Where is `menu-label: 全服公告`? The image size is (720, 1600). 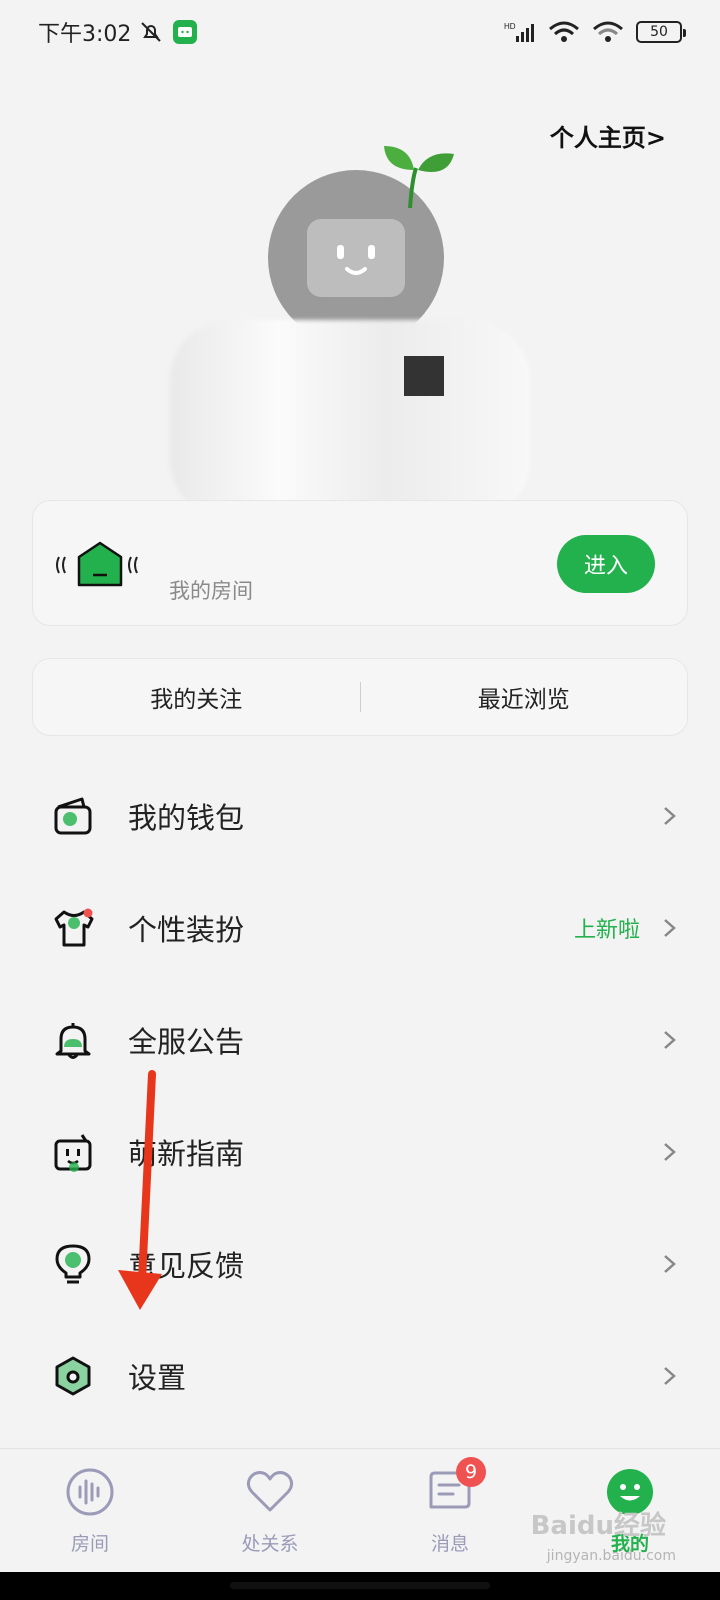
menu-label: 全服公告 is located at coordinates (186, 1042).